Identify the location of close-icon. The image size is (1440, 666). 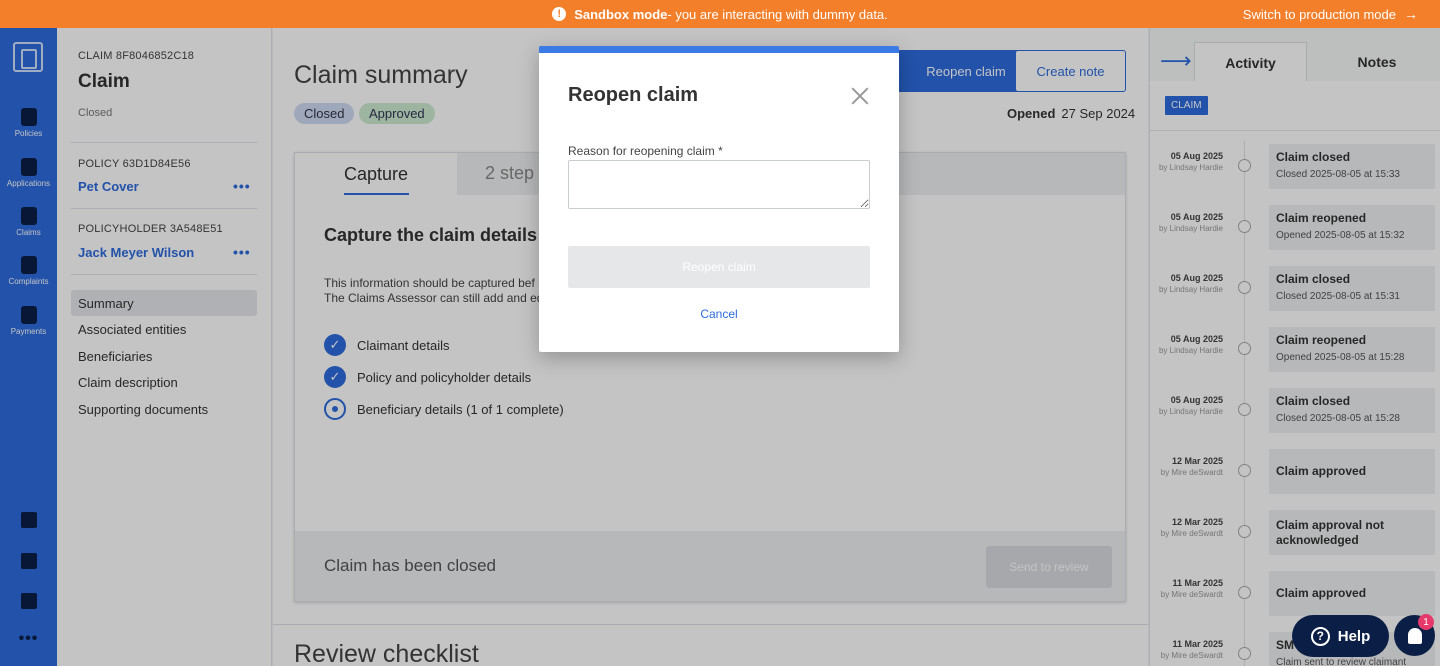
(860, 96).